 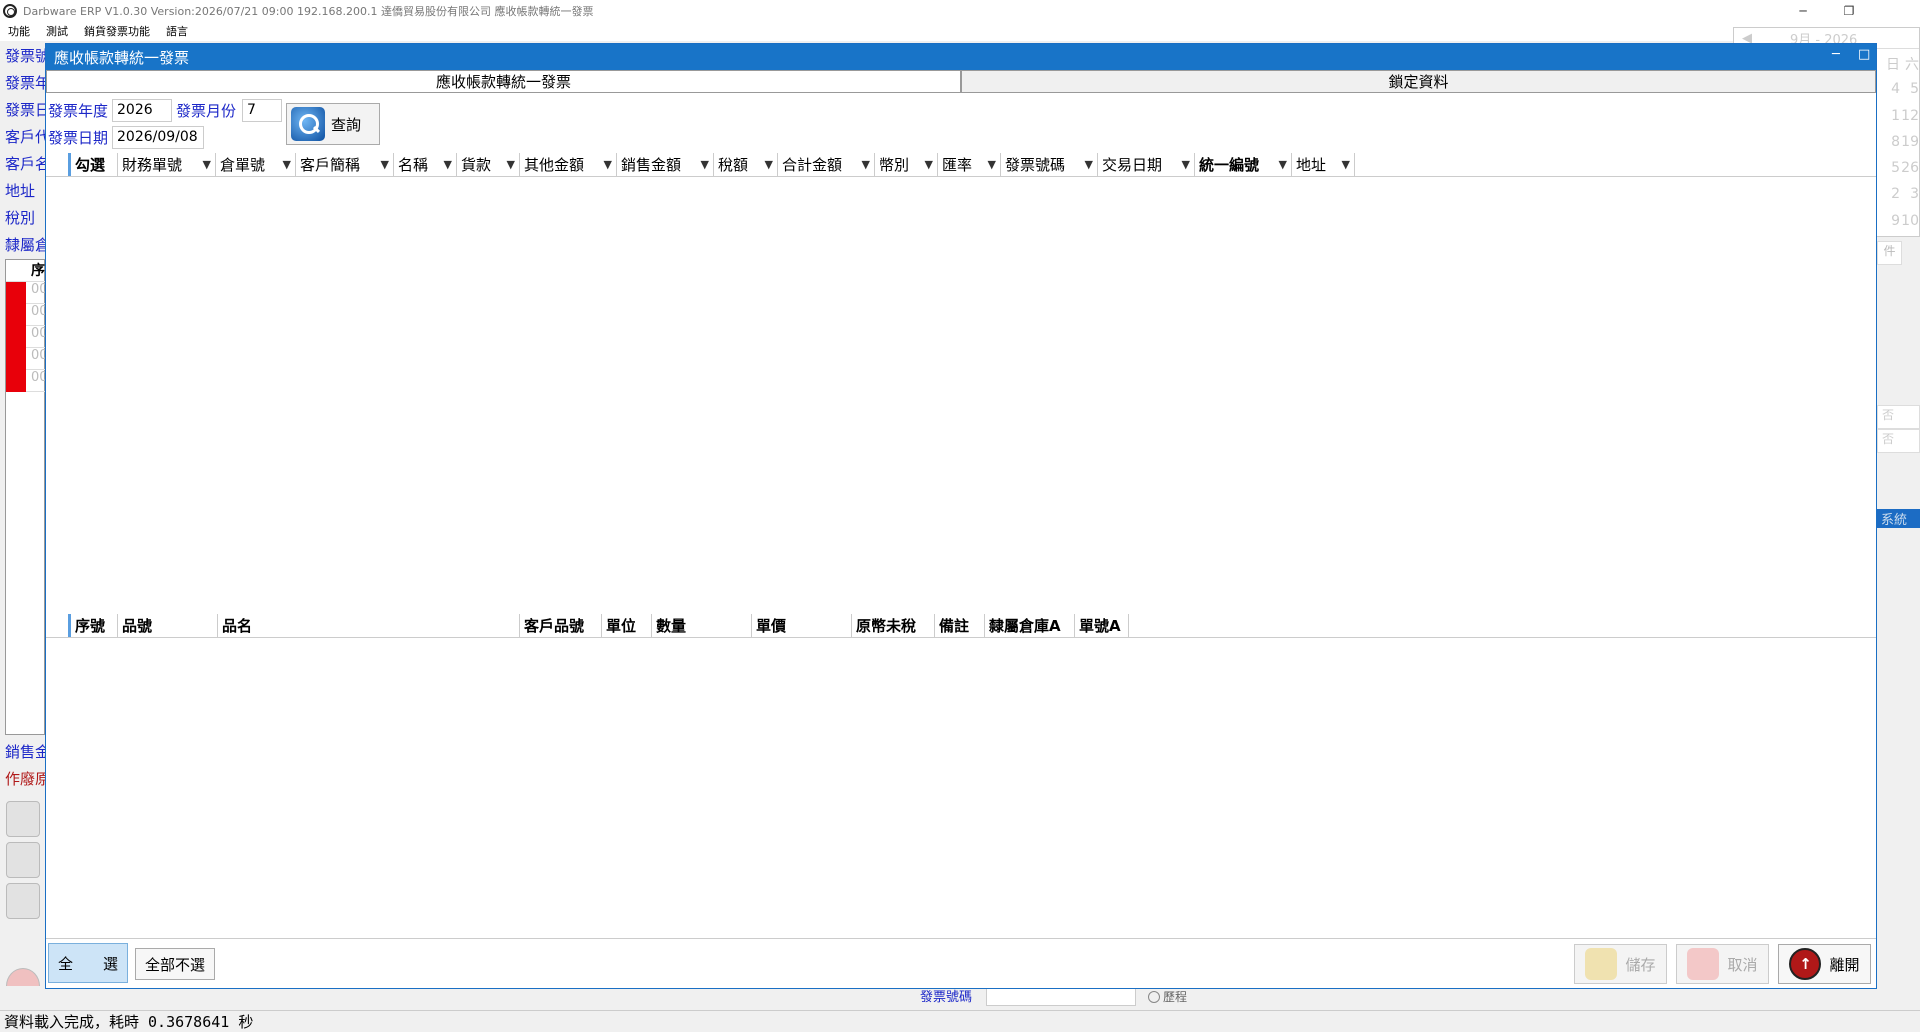 I want to click on col-remark: 備註, so click(x=960, y=625).